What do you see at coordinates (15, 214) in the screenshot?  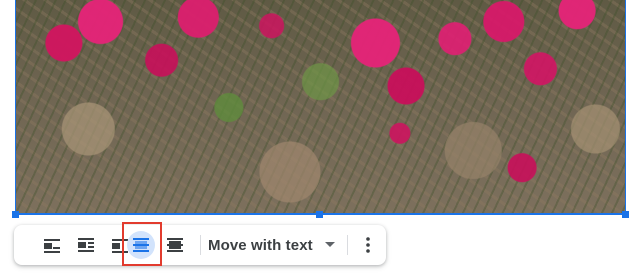 I see `resize-handle-bottom-left` at bounding box center [15, 214].